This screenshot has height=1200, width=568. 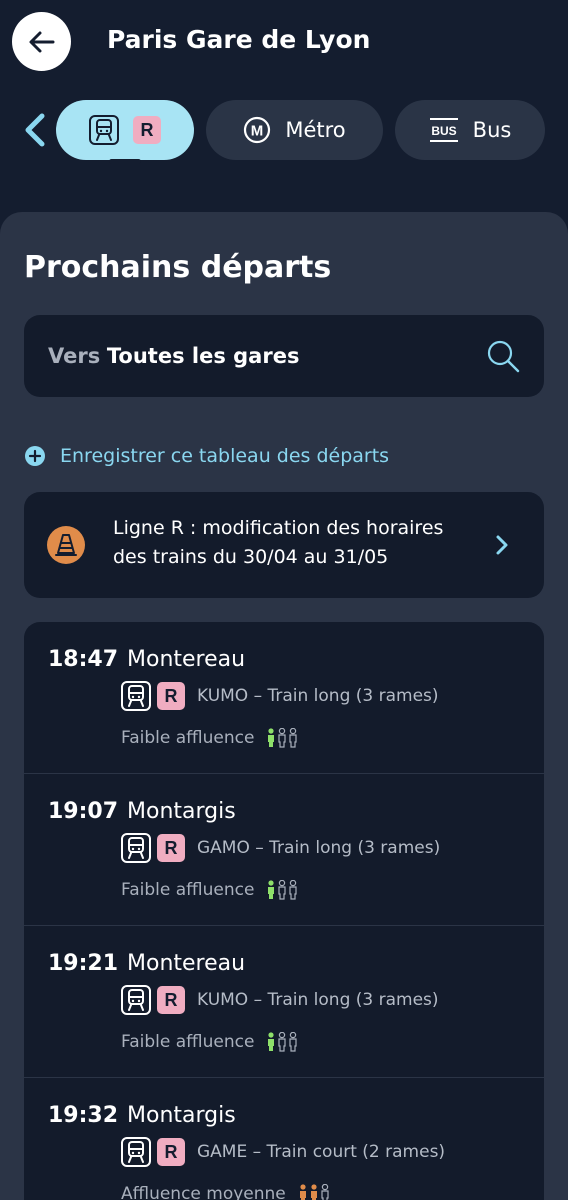 I want to click on tab-bus: BUS Bus, so click(x=470, y=130).